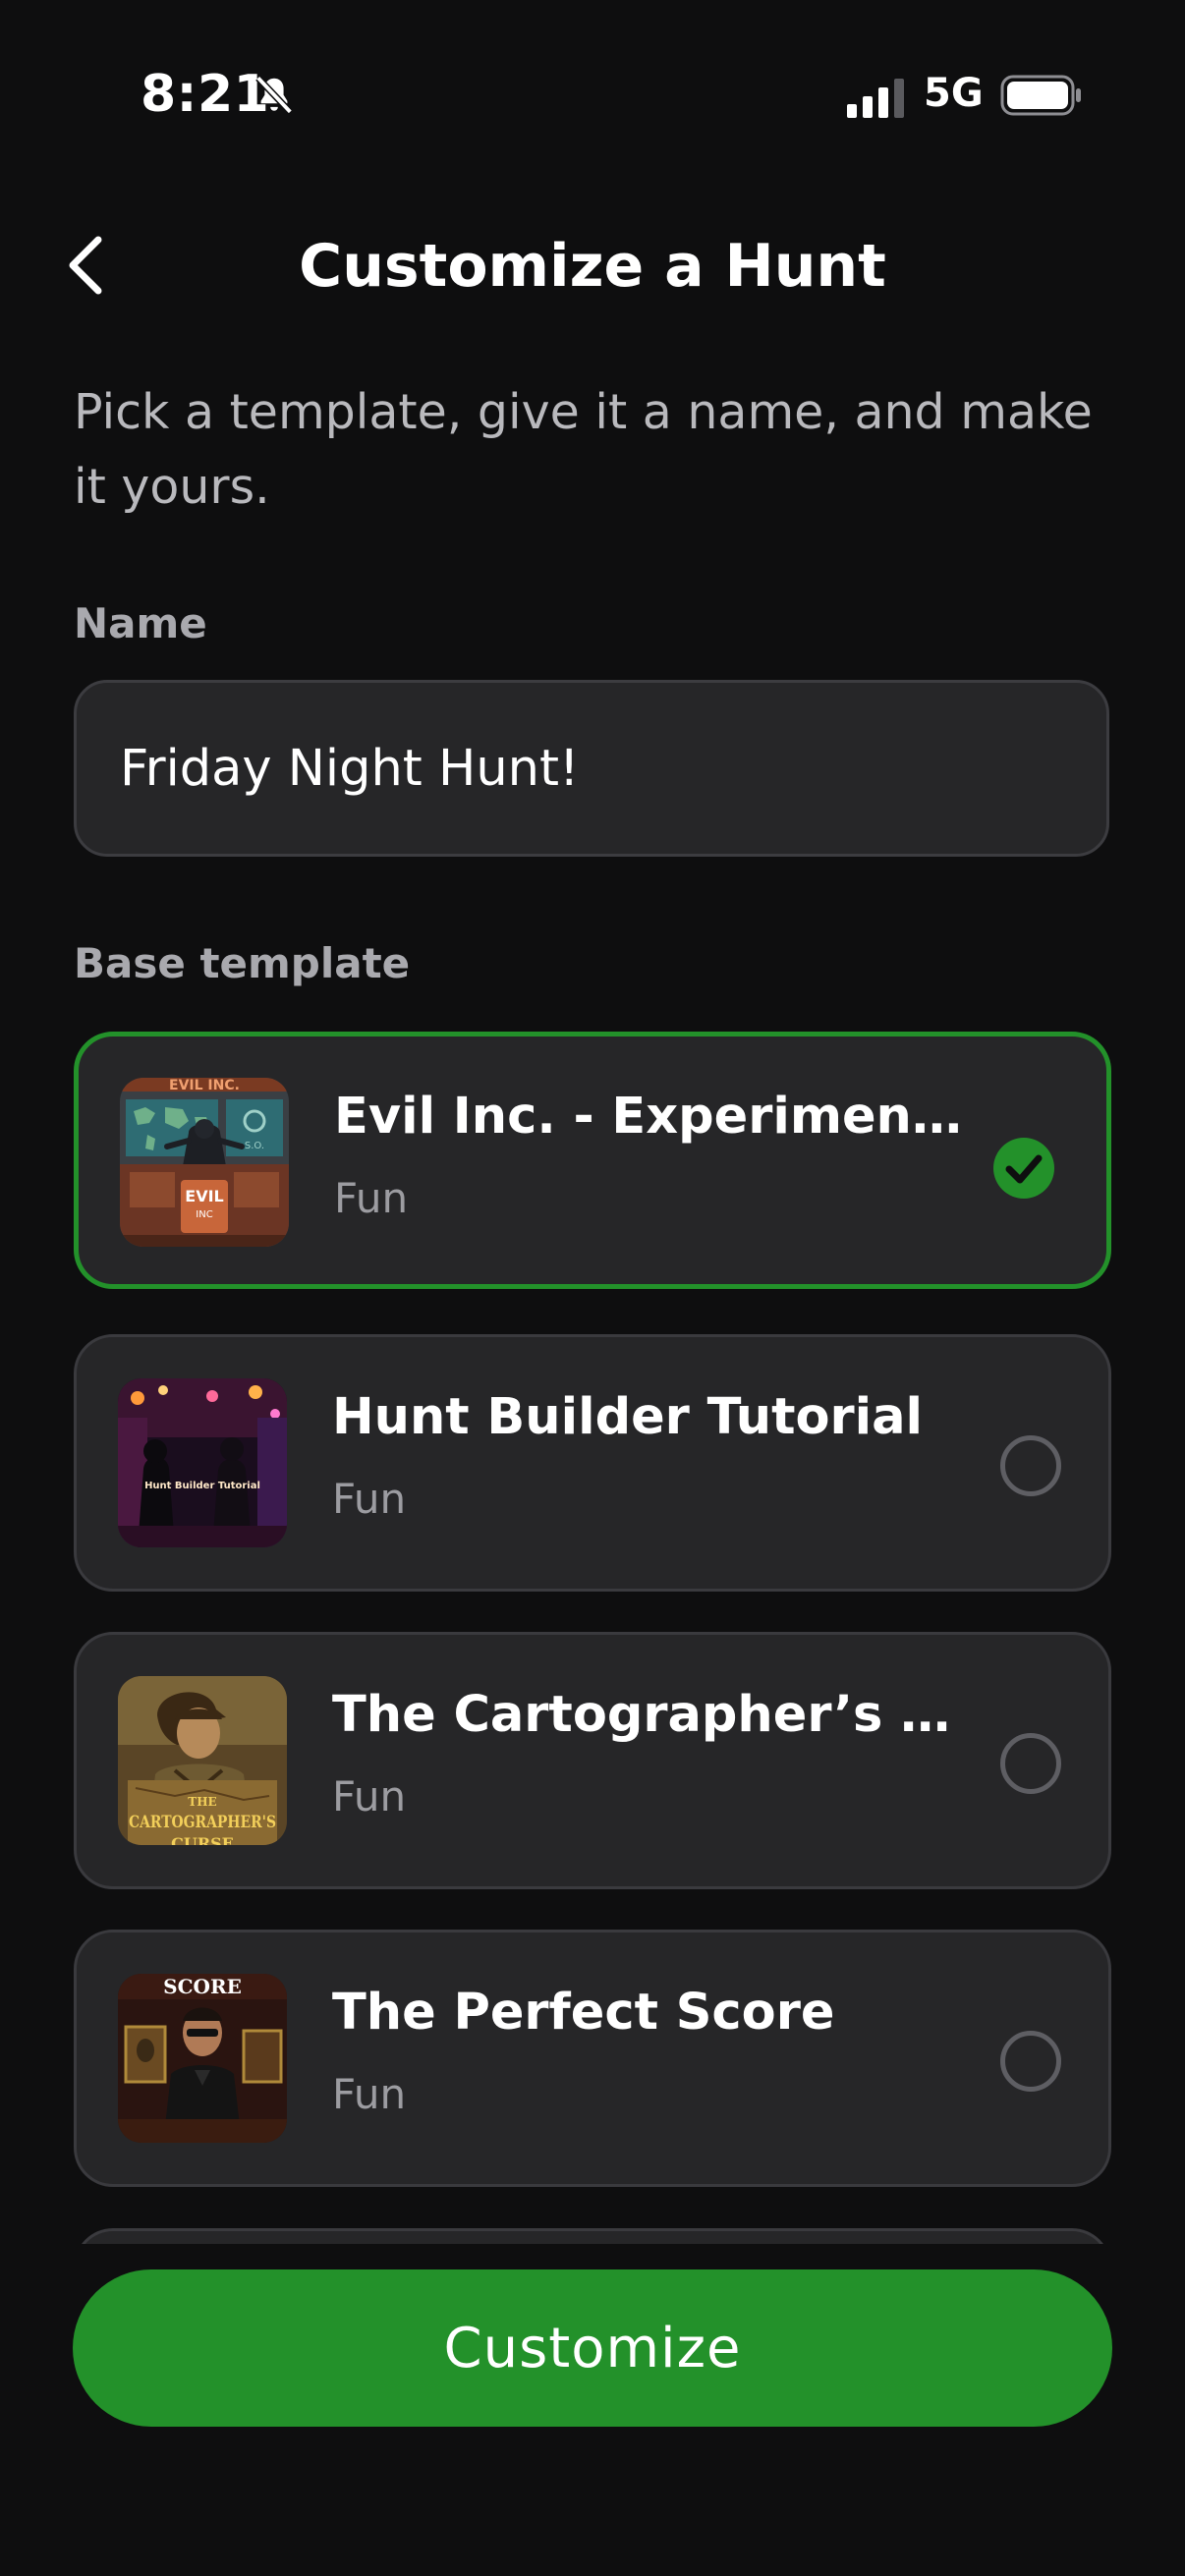 The height and width of the screenshot is (2576, 1185). What do you see at coordinates (243, 963) in the screenshot?
I see `base-template-label: Base template` at bounding box center [243, 963].